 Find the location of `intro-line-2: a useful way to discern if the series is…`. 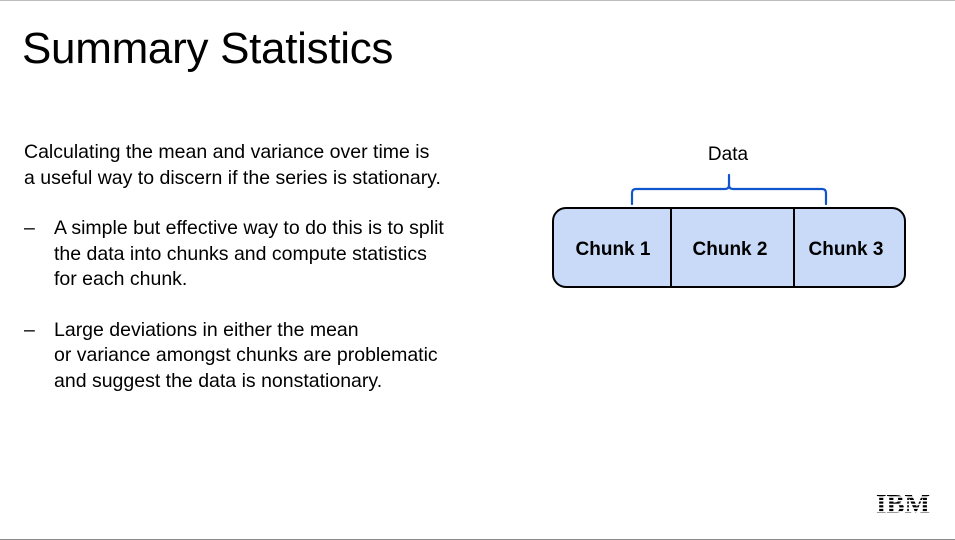

intro-line-2: a useful way to discern if the series is… is located at coordinates (232, 177).